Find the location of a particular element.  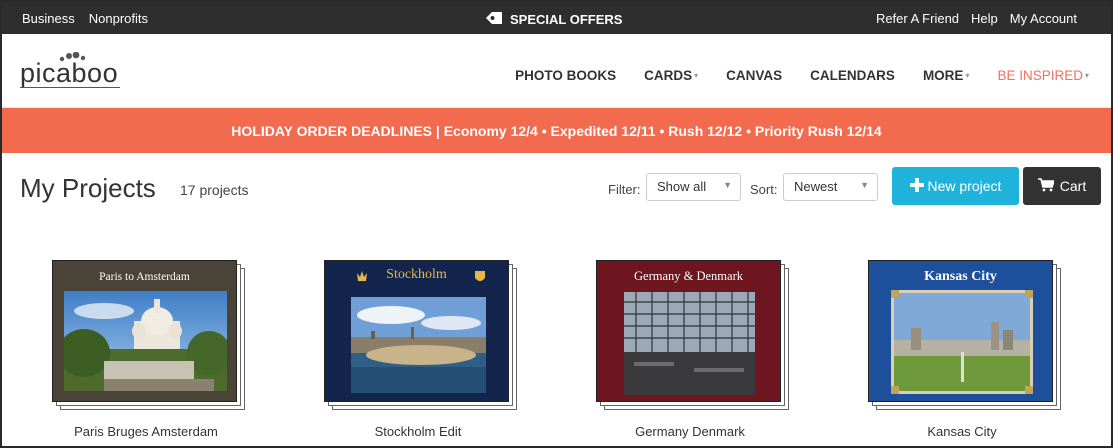

new-project-button: New project is located at coordinates (955, 186).